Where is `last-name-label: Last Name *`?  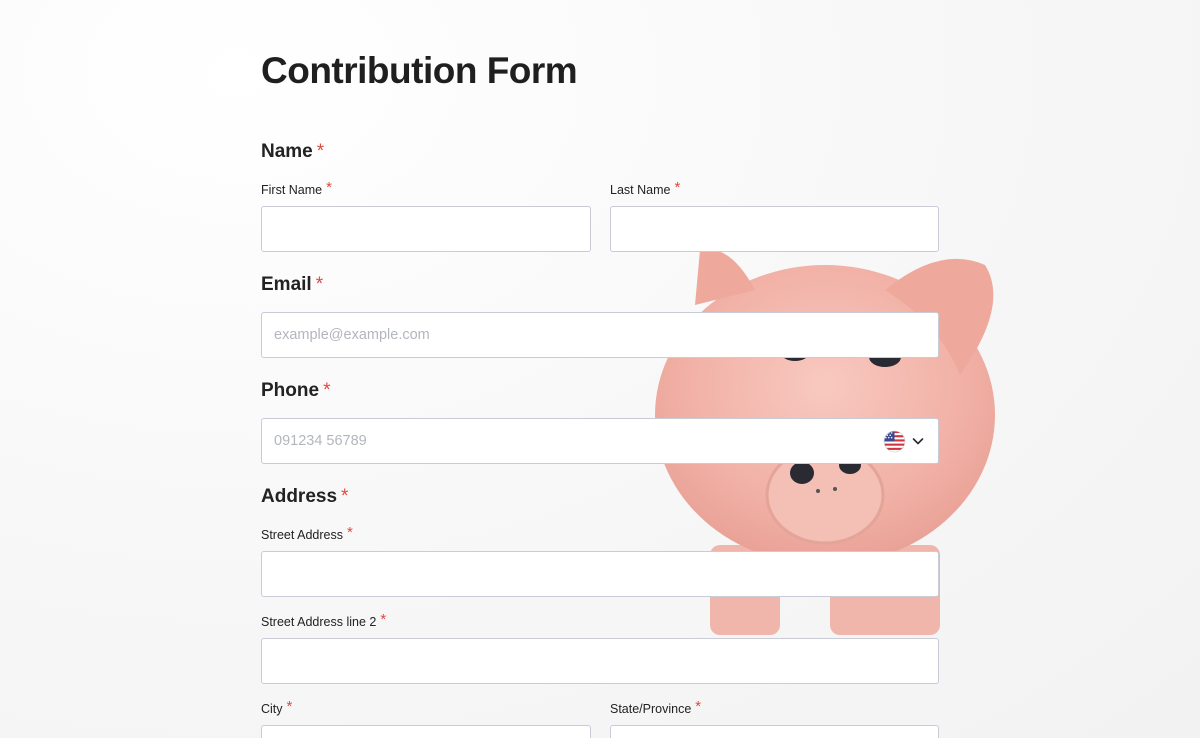
last-name-label: Last Name * is located at coordinates (645, 188).